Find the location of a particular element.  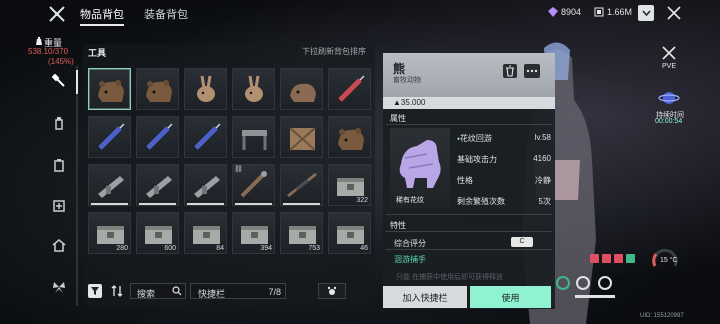

duration-value: 00:00:54 is located at coordinates (669, 121).